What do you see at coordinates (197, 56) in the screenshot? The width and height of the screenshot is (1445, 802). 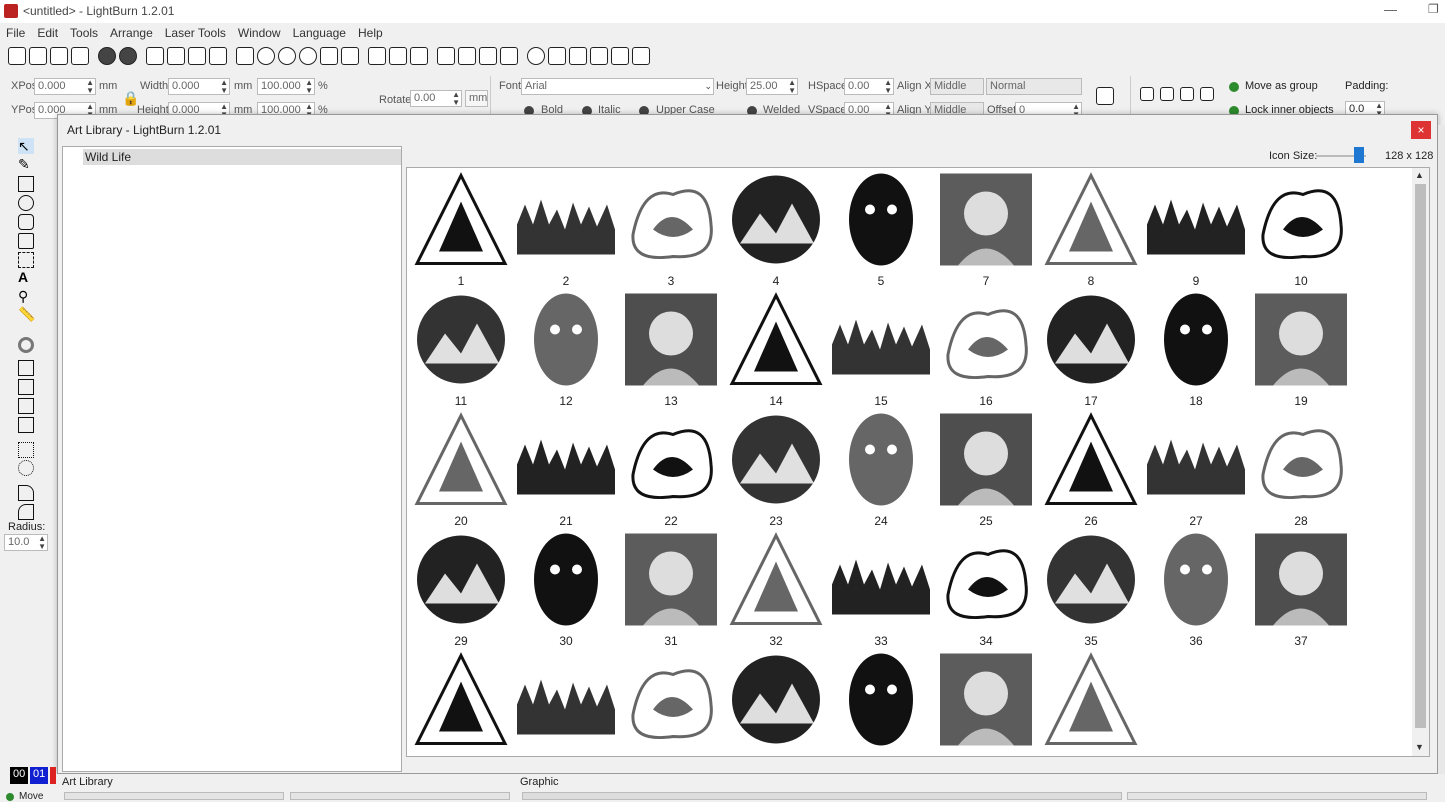 I see `paste-icon` at bounding box center [197, 56].